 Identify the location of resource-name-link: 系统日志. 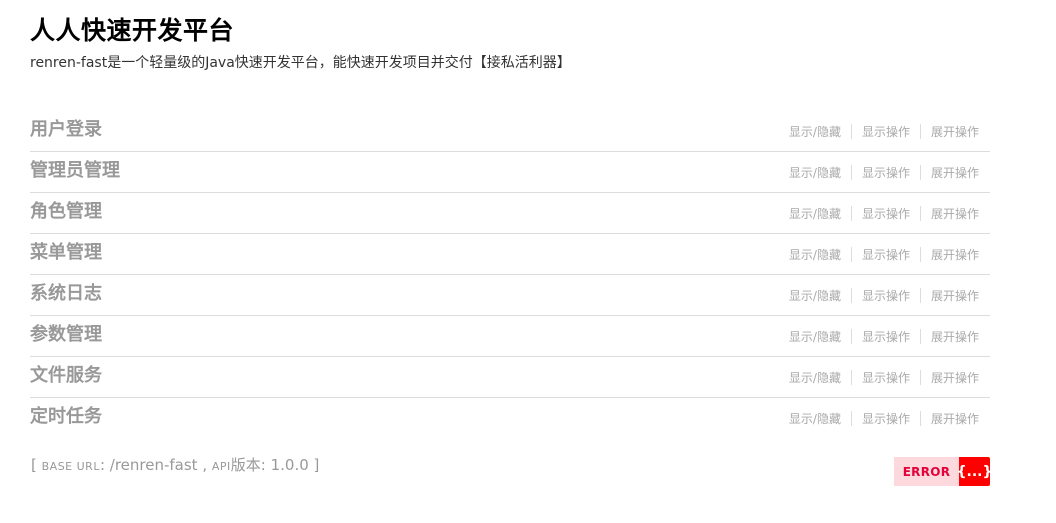
(66, 294).